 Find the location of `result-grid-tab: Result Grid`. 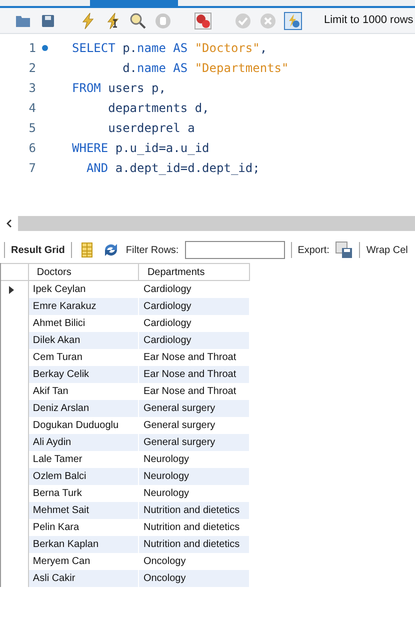

result-grid-tab: Result Grid is located at coordinates (38, 250).